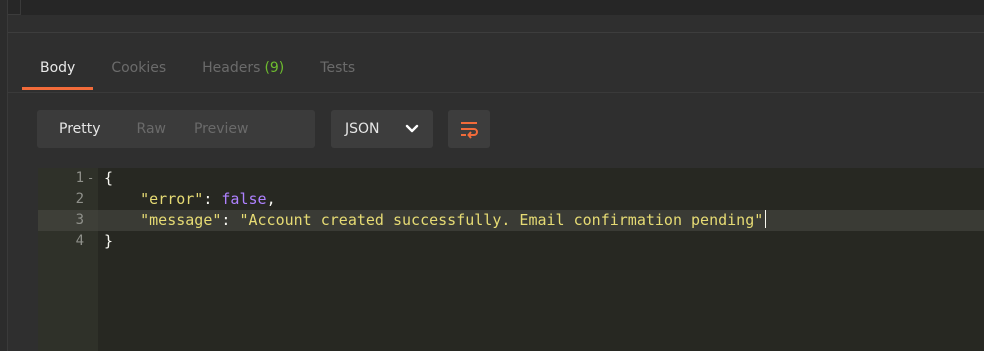 The image size is (984, 351). I want to click on format-select-value: JSON, so click(362, 129).